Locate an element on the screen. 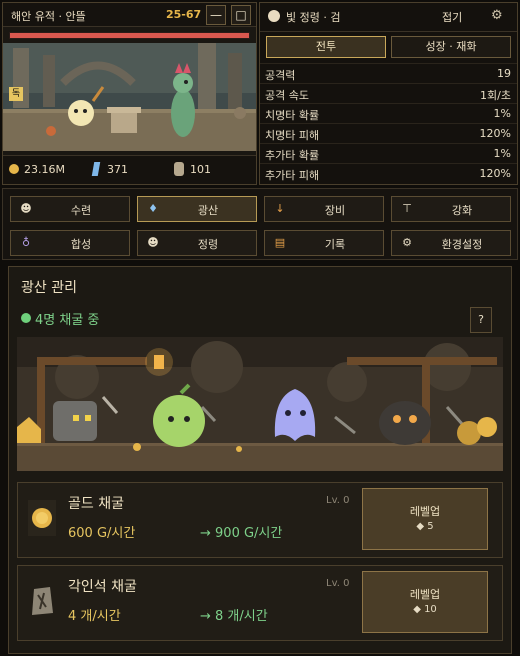 The image size is (520, 656). resource-bar: 23.16M 371 101 is located at coordinates (129, 169).